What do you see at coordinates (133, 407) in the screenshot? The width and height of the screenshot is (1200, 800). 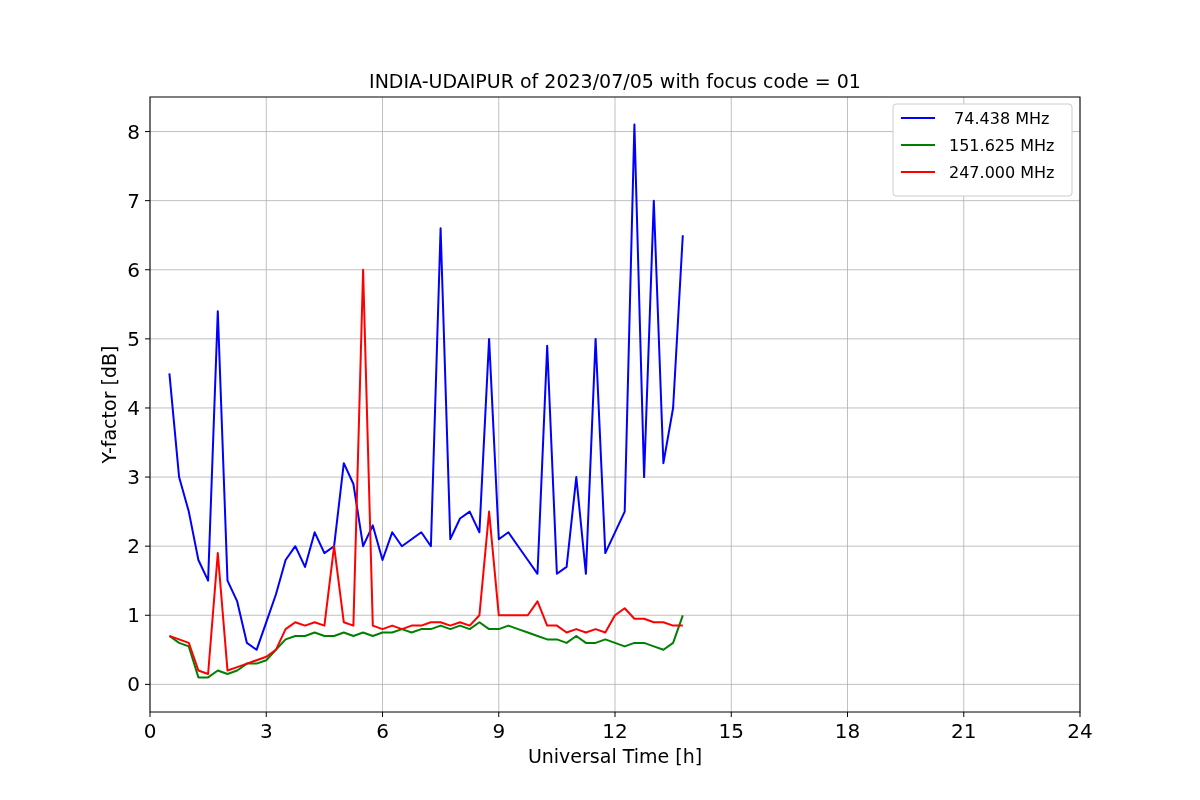 I see `y-tick-label: 4` at bounding box center [133, 407].